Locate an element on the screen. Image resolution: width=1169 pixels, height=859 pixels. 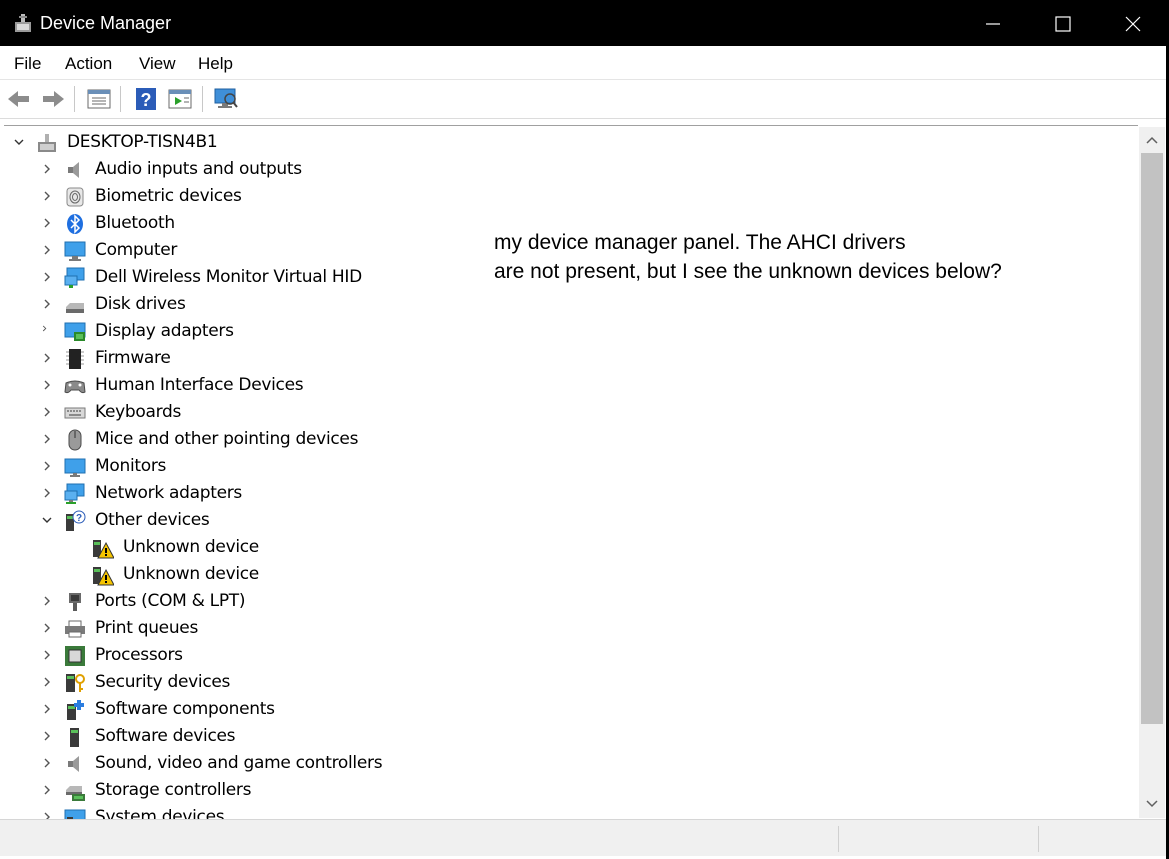
tree-item-software-devices: Software devices is located at coordinates (569, 736).